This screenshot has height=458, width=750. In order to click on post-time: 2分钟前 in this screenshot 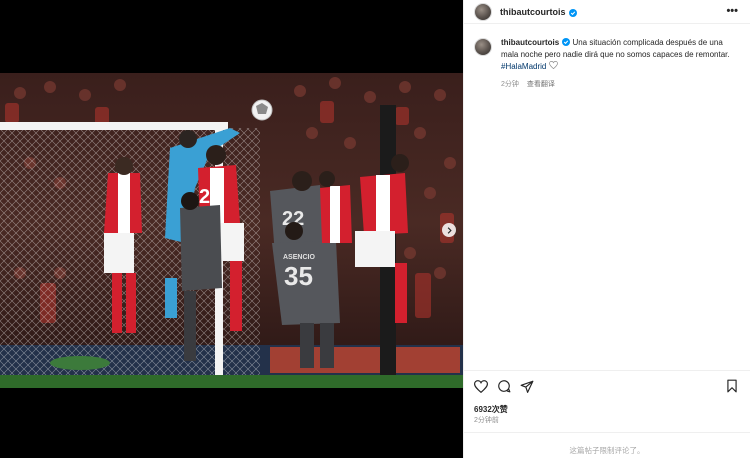, I will do `click(486, 420)`.